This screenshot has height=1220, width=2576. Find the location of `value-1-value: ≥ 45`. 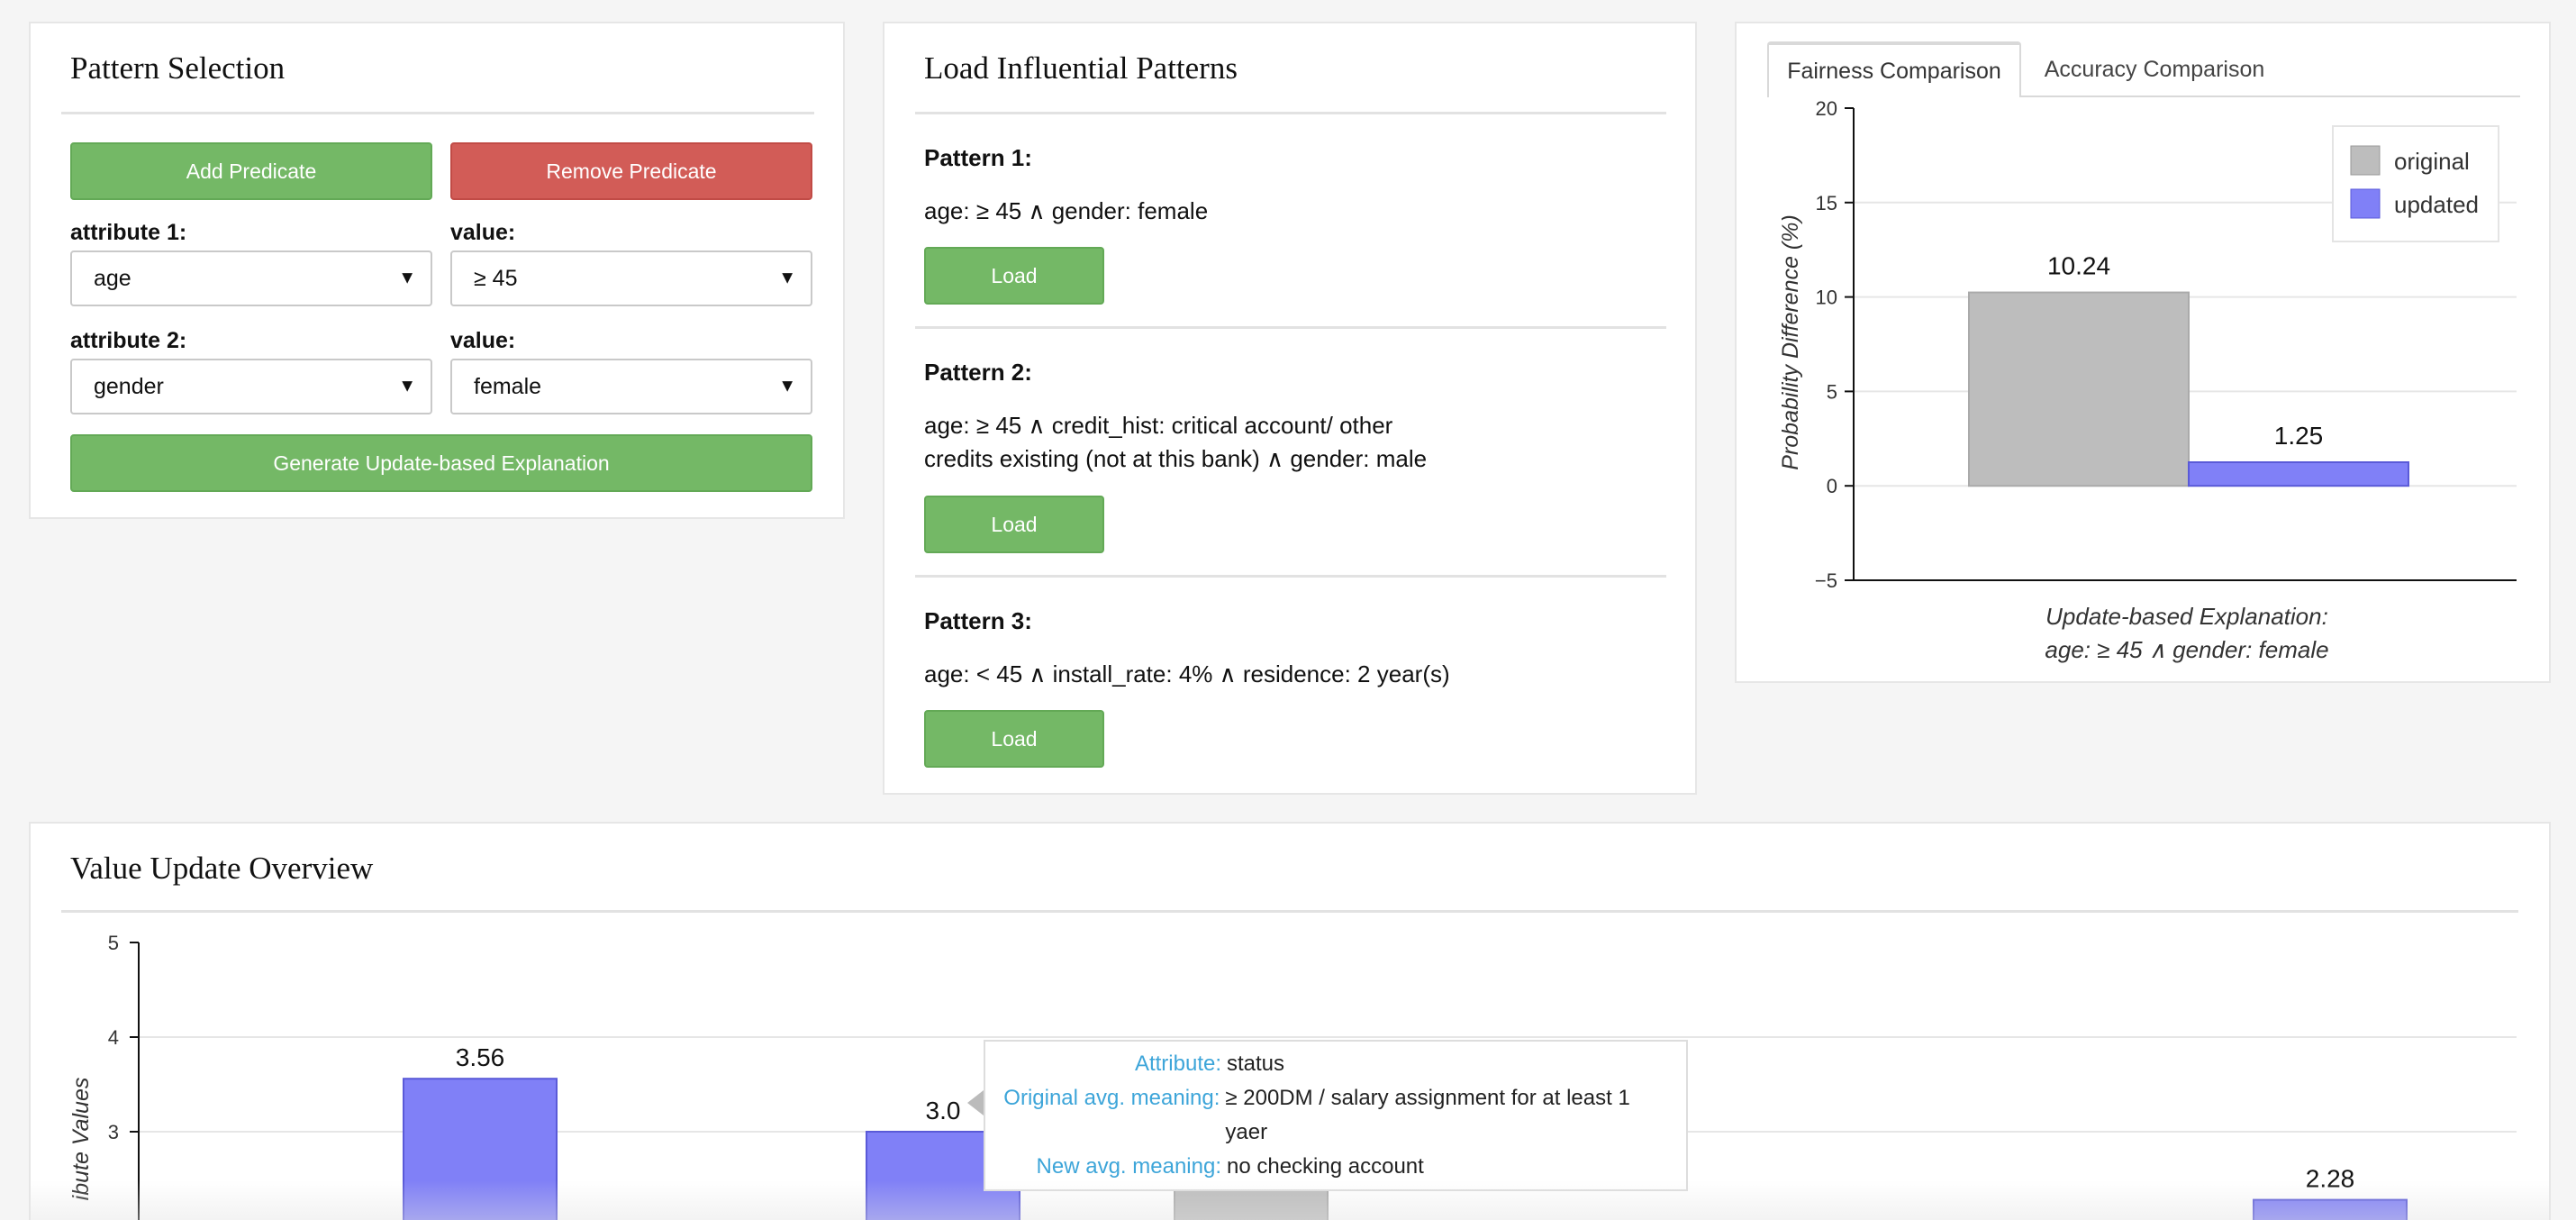

value-1-value: ≥ 45 is located at coordinates (496, 278).